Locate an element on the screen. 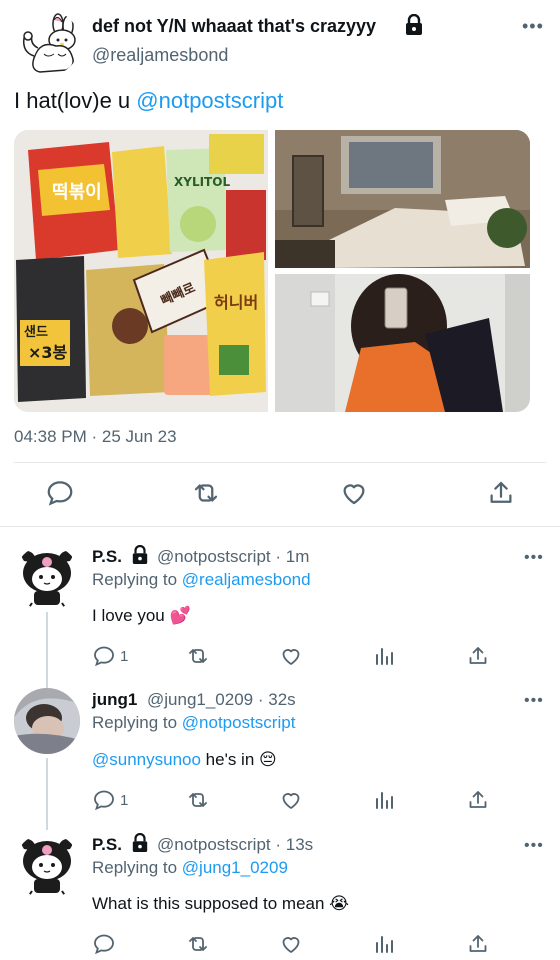 The height and width of the screenshot is (960, 560). snacks-photo-image: 떡볶이 XYLITOL 허니버 빼빼로 ×3봉 샌드 is located at coordinates (141, 271).